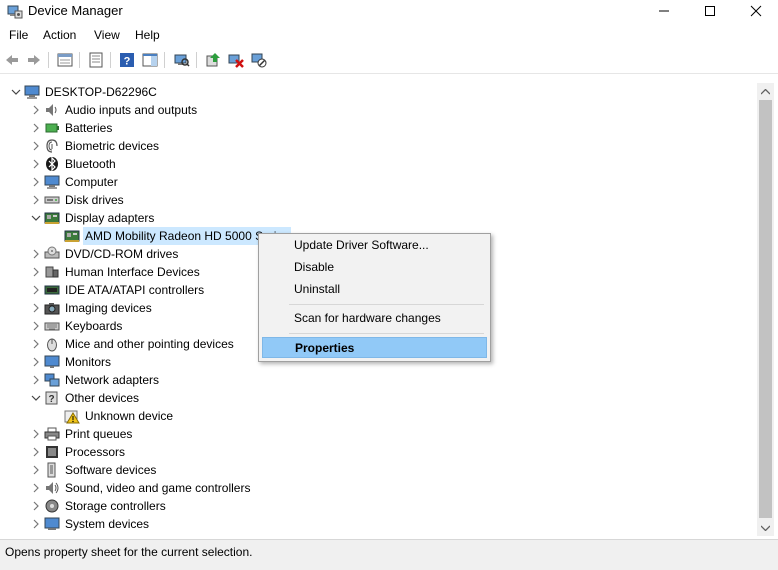  Describe the element at coordinates (94, 146) in the screenshot. I see `tree-category-row: Biometric devices` at that location.